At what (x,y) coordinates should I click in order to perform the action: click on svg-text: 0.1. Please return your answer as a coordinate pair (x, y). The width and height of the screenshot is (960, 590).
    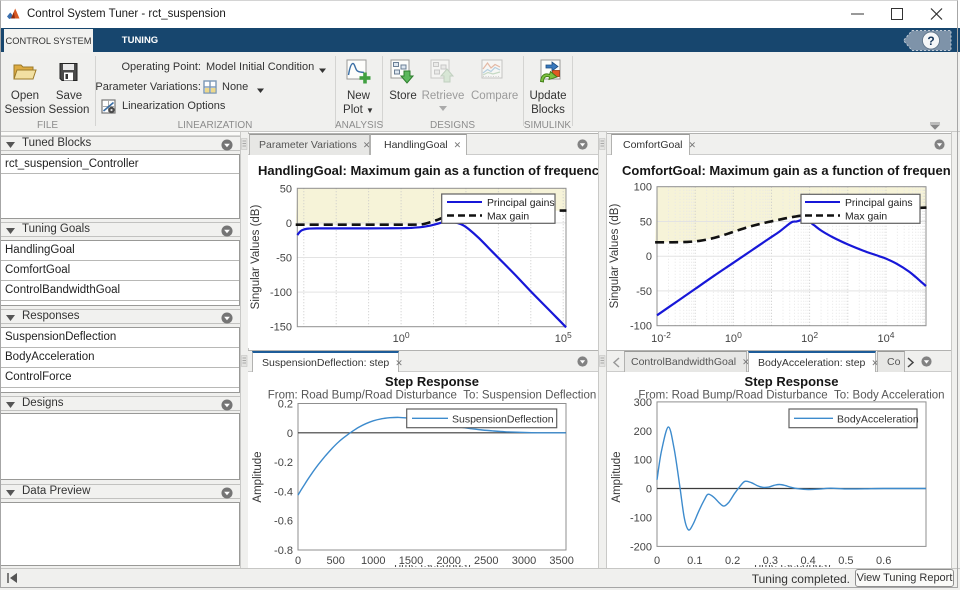
    Looking at the image, I should click on (694, 561).